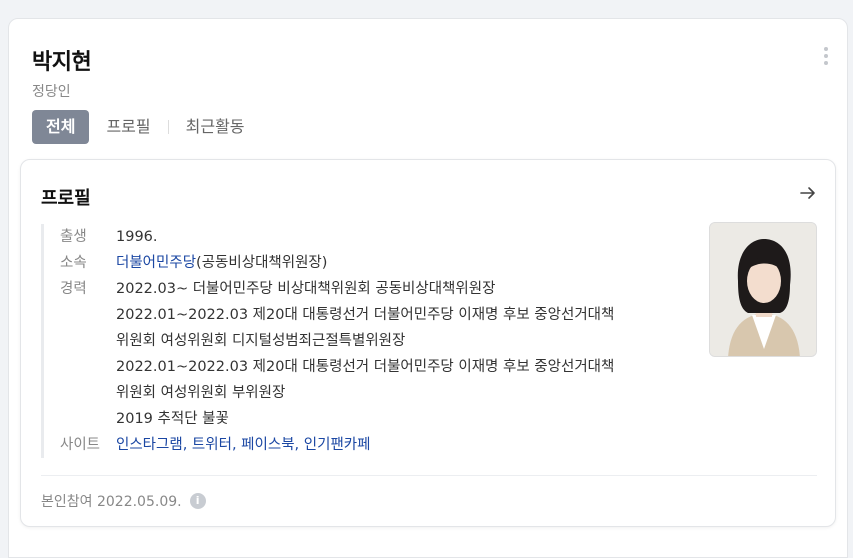  I want to click on tab-bar: 전체 프로필 최근활동, so click(147, 127).